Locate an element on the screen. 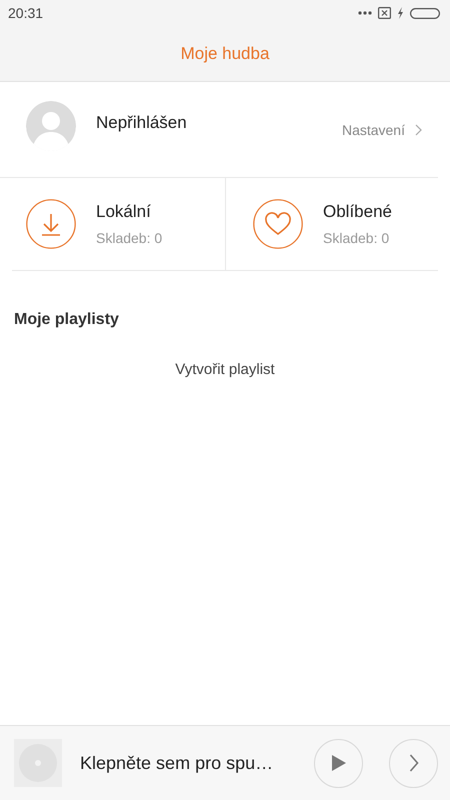 The width and height of the screenshot is (450, 800). section-heading: Moje playlisty is located at coordinates (66, 319).